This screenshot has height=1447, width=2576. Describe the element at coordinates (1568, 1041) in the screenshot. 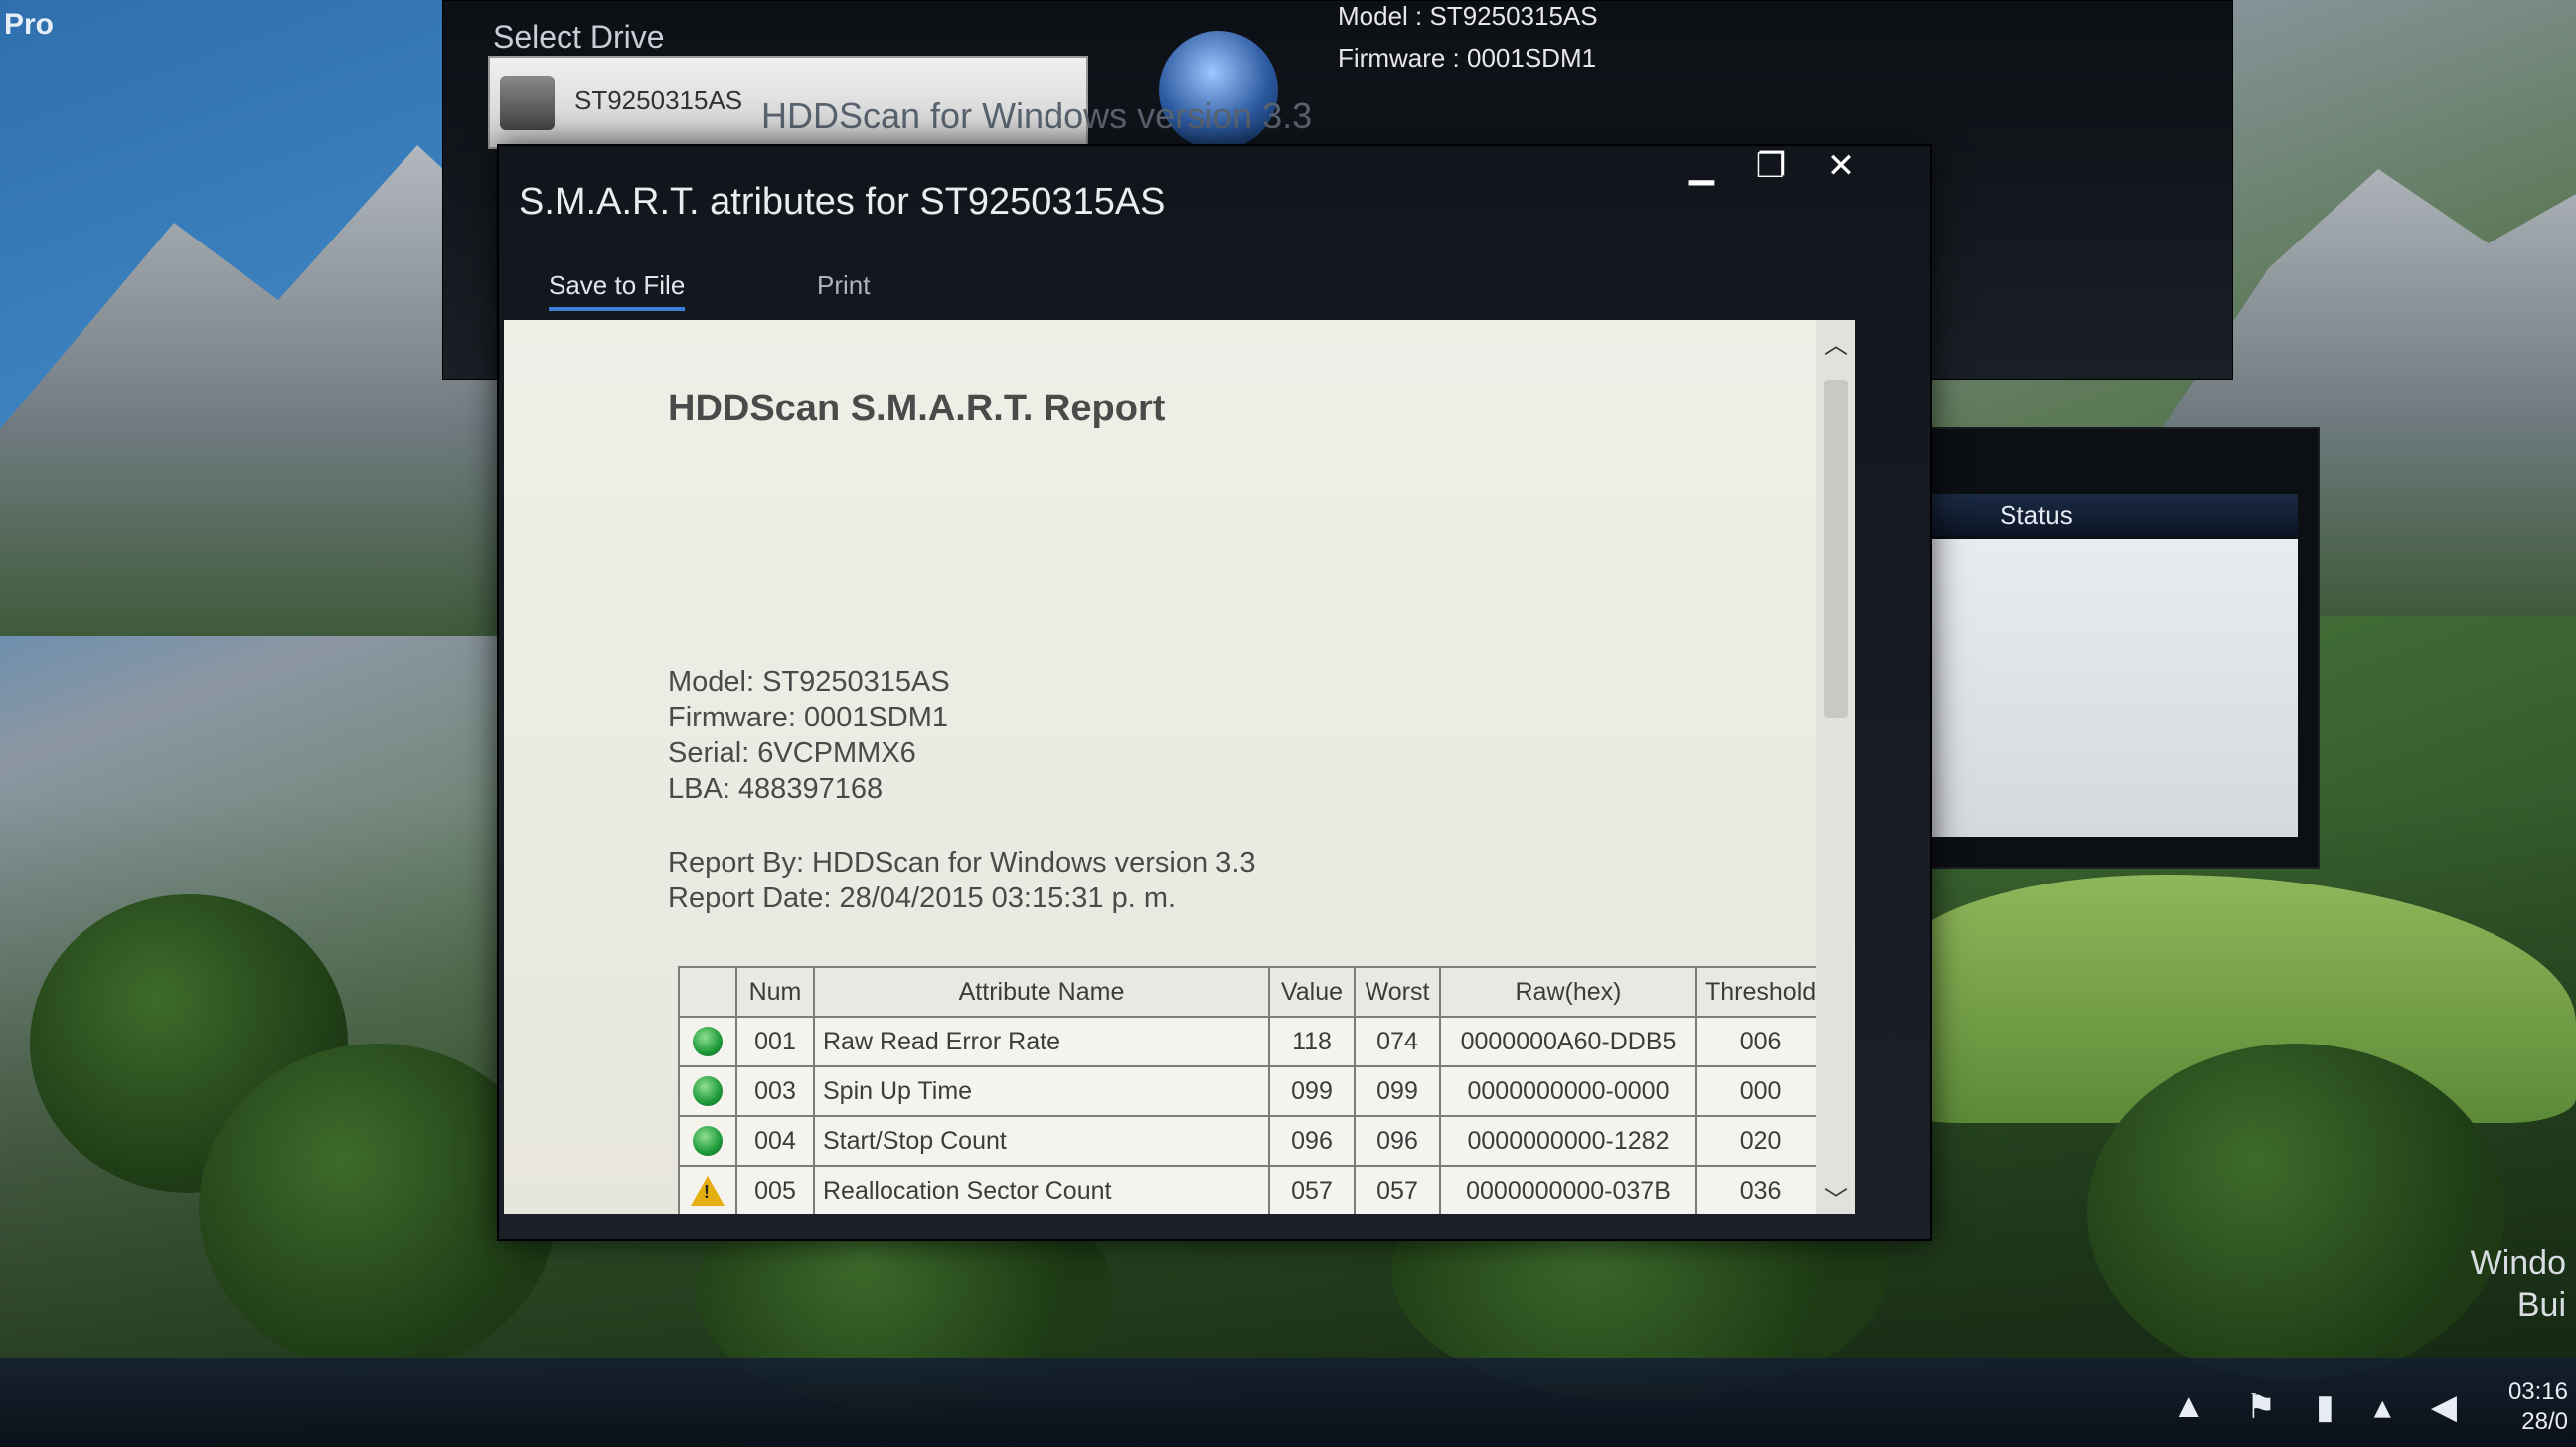

I see `raw-cell: 0000000A60-DDB5` at that location.